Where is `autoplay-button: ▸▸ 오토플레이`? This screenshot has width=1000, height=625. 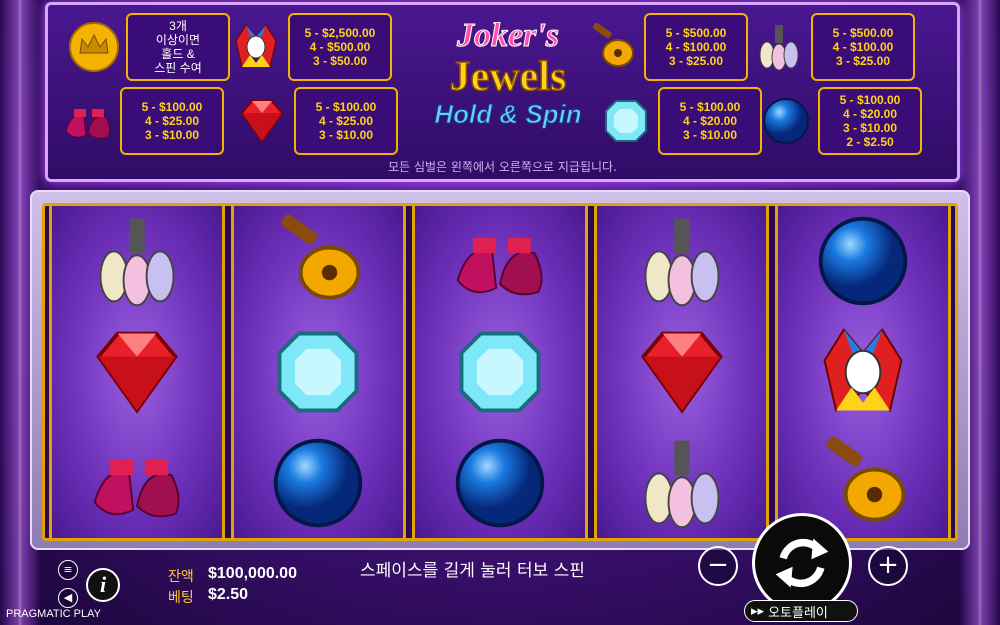
autoplay-button: ▸▸ 오토플레이 is located at coordinates (801, 611).